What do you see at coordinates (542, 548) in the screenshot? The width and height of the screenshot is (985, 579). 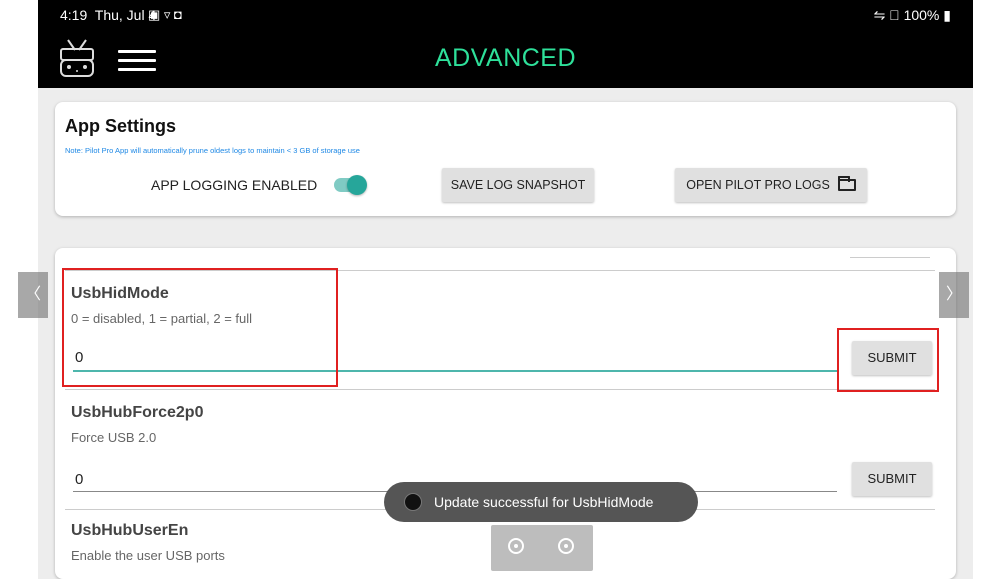 I see `rotation-controls` at bounding box center [542, 548].